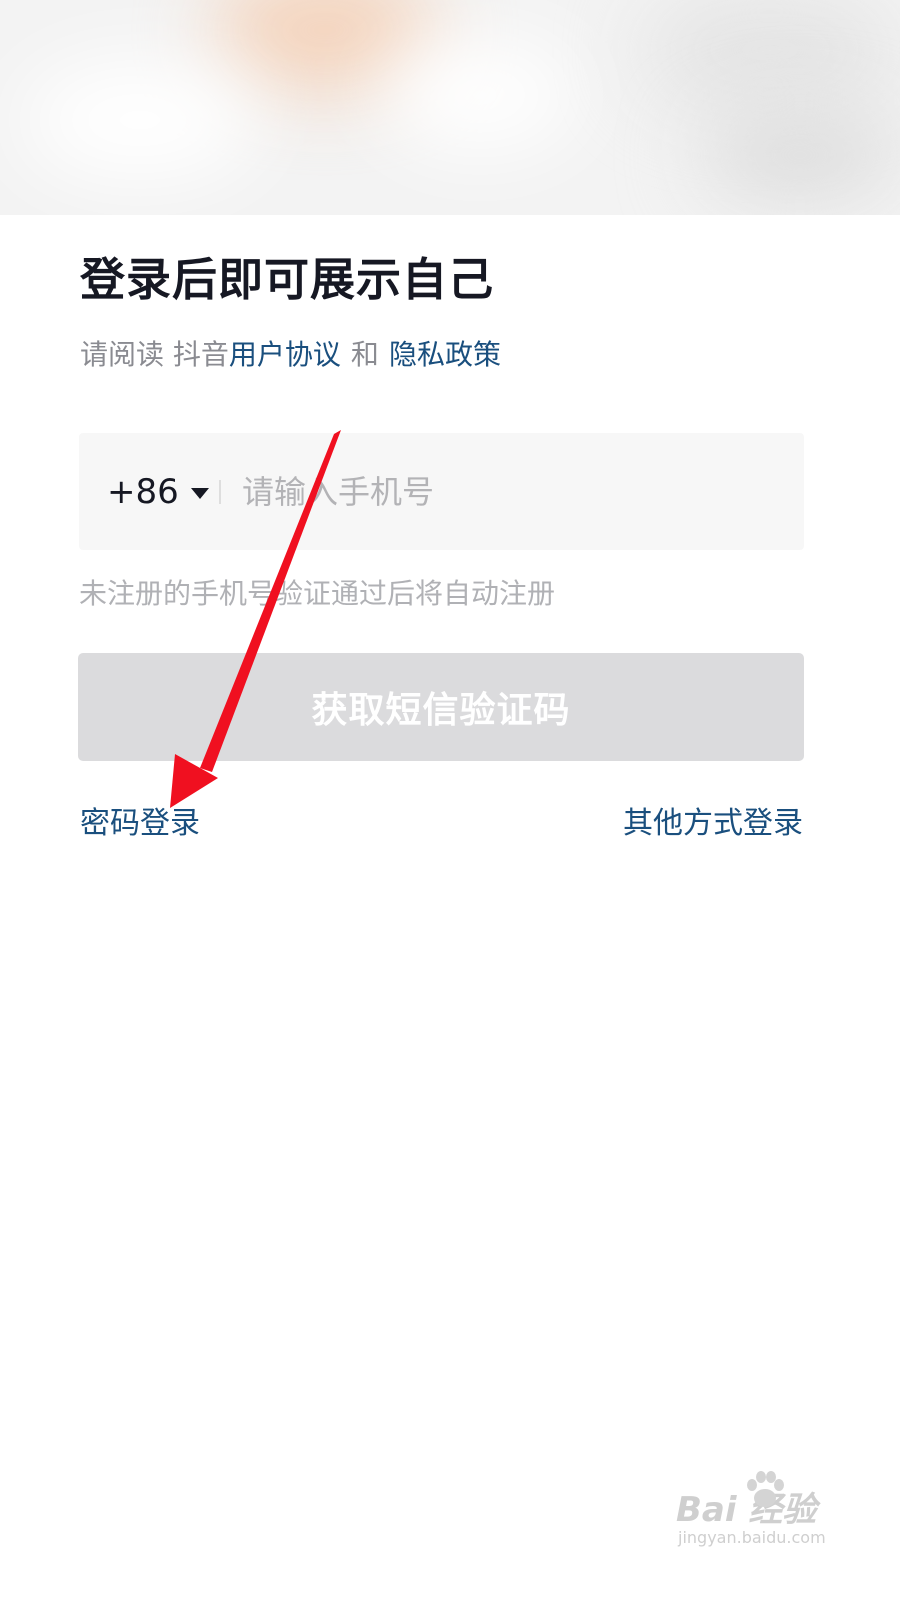 The height and width of the screenshot is (1600, 900). Describe the element at coordinates (154, 354) in the screenshot. I see `agreement-prefix: 请阅读 抖音` at that location.